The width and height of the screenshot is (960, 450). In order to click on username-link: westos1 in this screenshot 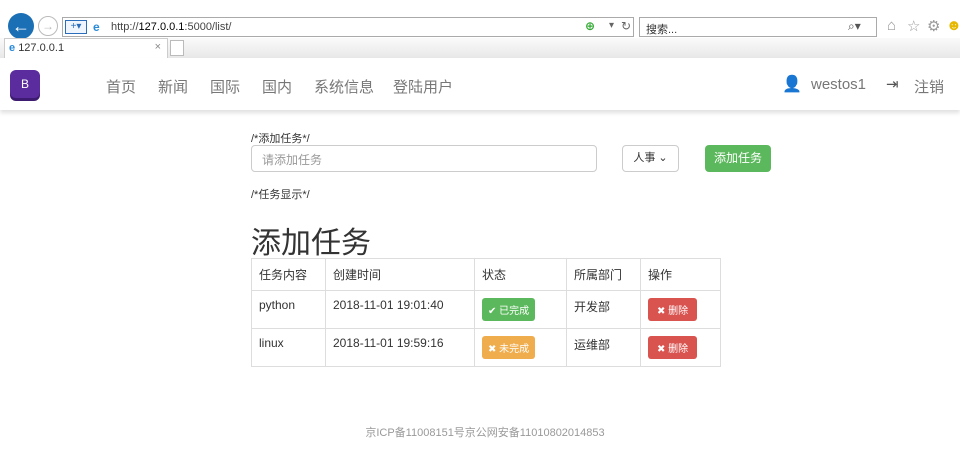, I will do `click(838, 84)`.